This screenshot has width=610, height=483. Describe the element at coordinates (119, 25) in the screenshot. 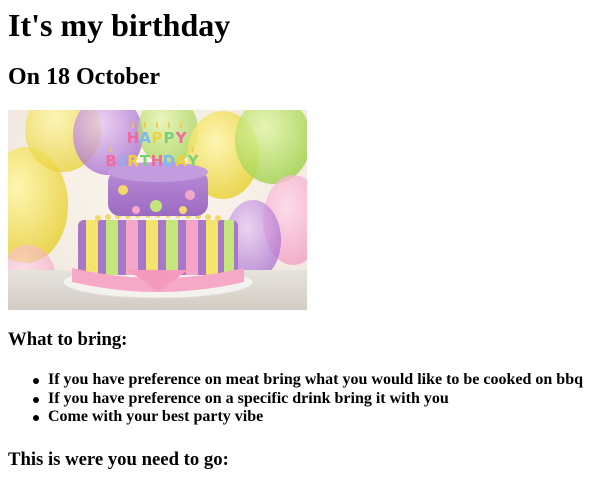

I see `page-title: It's my birthday` at that location.